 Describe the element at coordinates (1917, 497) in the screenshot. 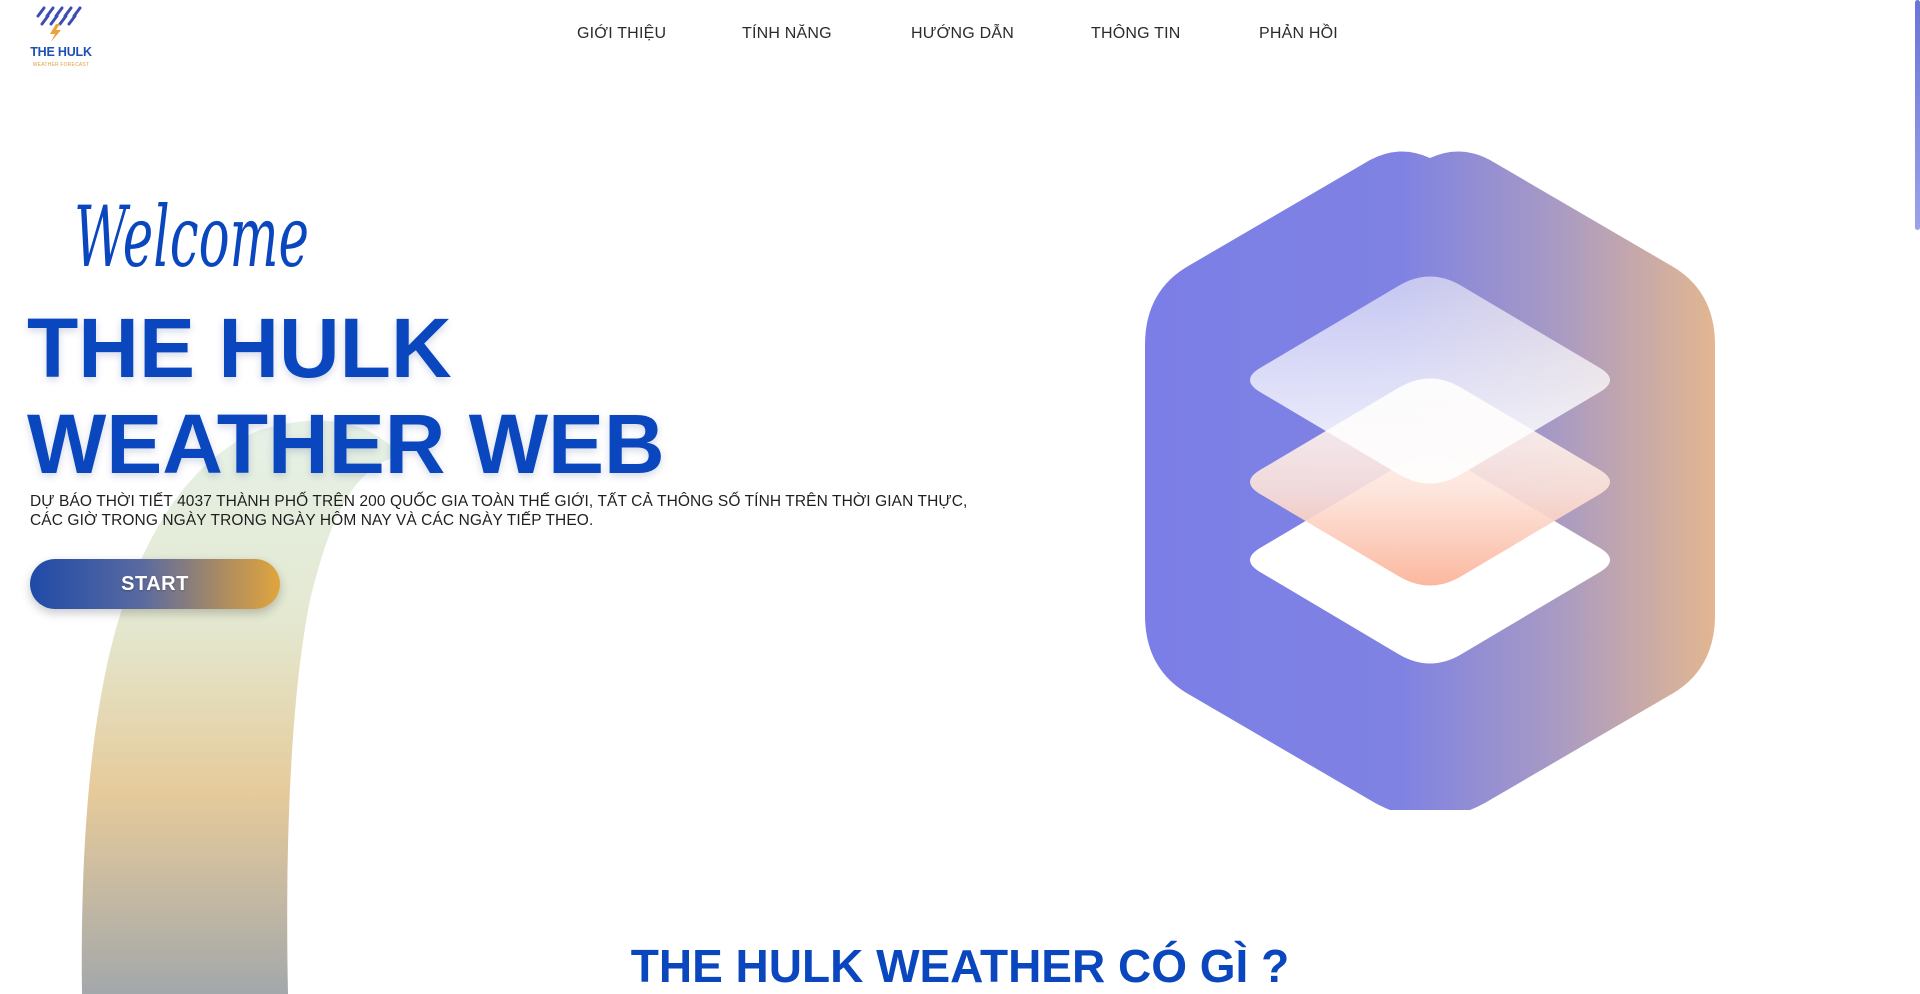

I see `page-scrollbar` at that location.